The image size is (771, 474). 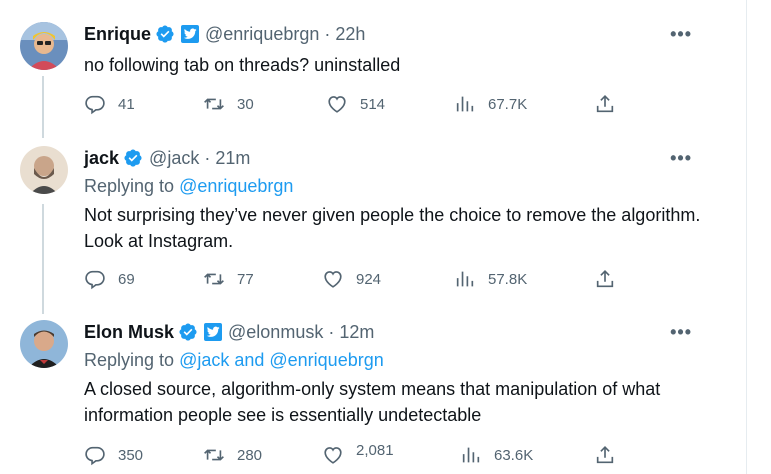 What do you see at coordinates (228, 279) in the screenshot?
I see `retweet-button: 77` at bounding box center [228, 279].